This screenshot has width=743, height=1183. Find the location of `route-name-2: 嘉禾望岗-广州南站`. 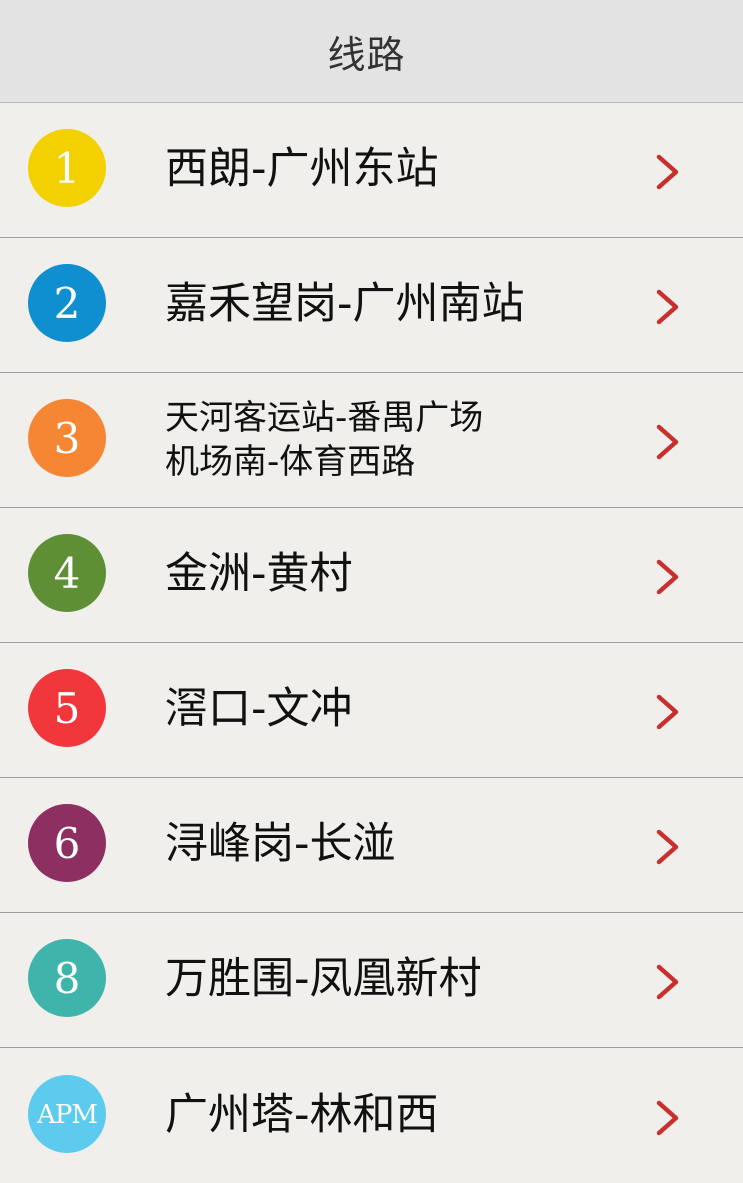

route-name-2: 嘉禾望岗-广州南站 is located at coordinates (345, 304).